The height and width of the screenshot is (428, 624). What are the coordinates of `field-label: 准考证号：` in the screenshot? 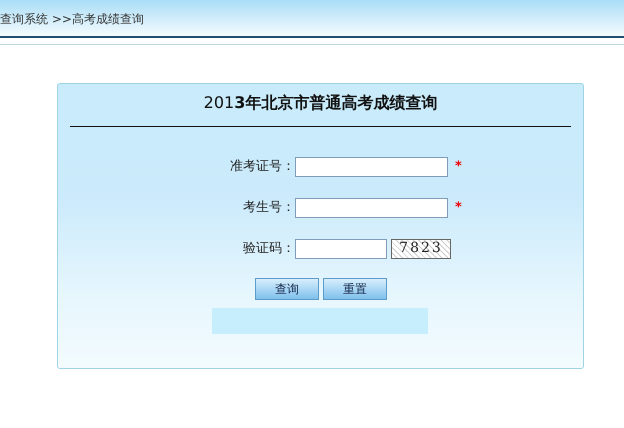 It's located at (262, 167).